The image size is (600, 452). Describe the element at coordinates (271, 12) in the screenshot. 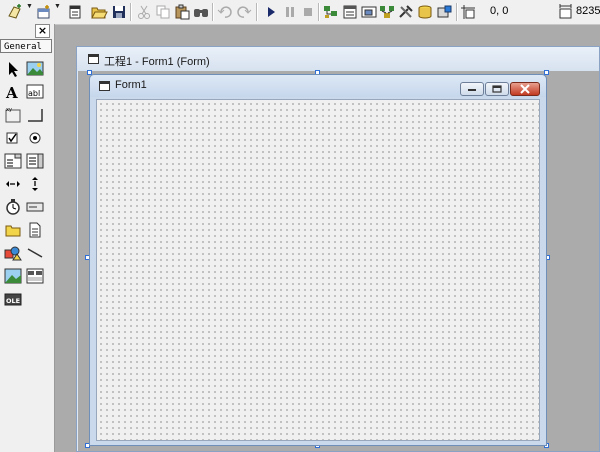

I see `start-icon` at that location.